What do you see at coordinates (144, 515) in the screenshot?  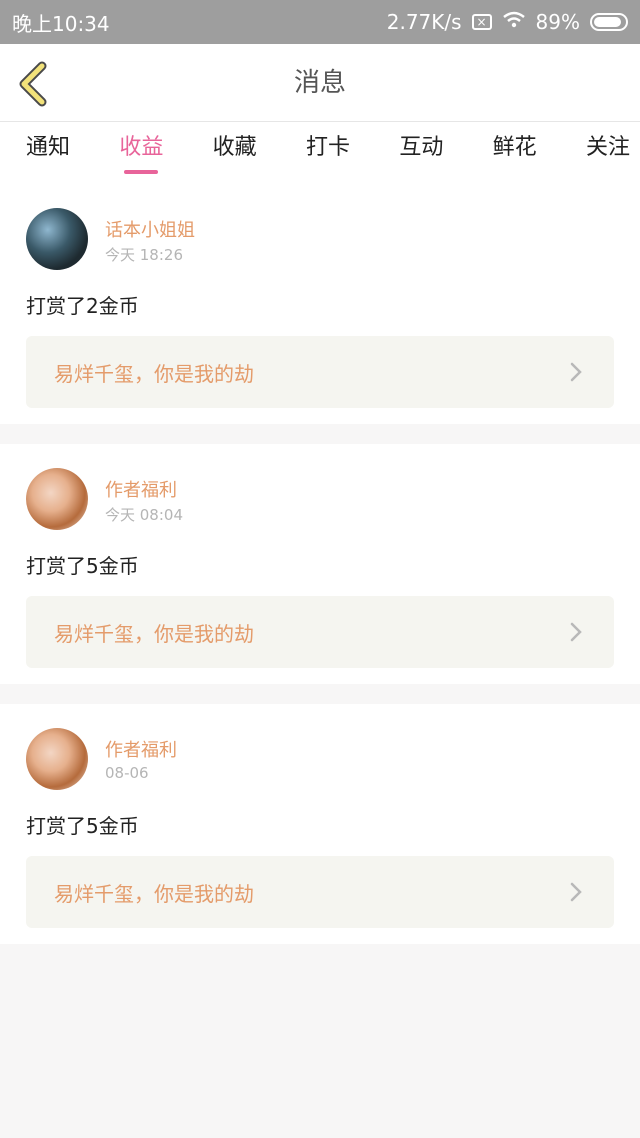 I see `message-time: 今天 08:04` at bounding box center [144, 515].